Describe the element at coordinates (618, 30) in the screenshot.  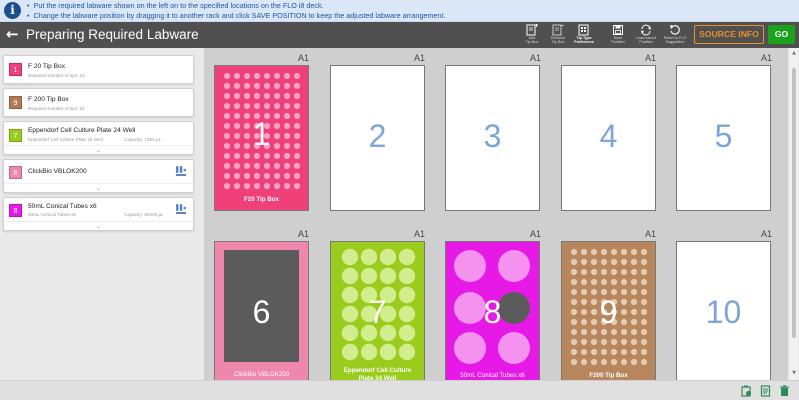
I see `save-position-icon` at that location.